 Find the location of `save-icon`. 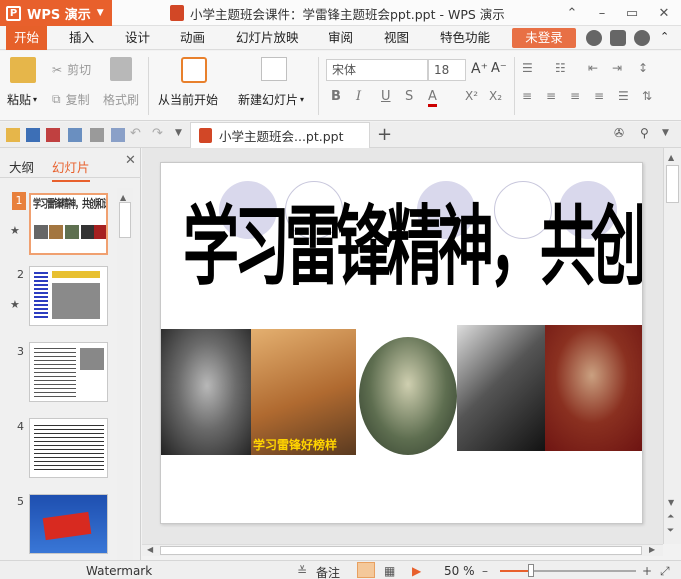

save-icon is located at coordinates (33, 135).